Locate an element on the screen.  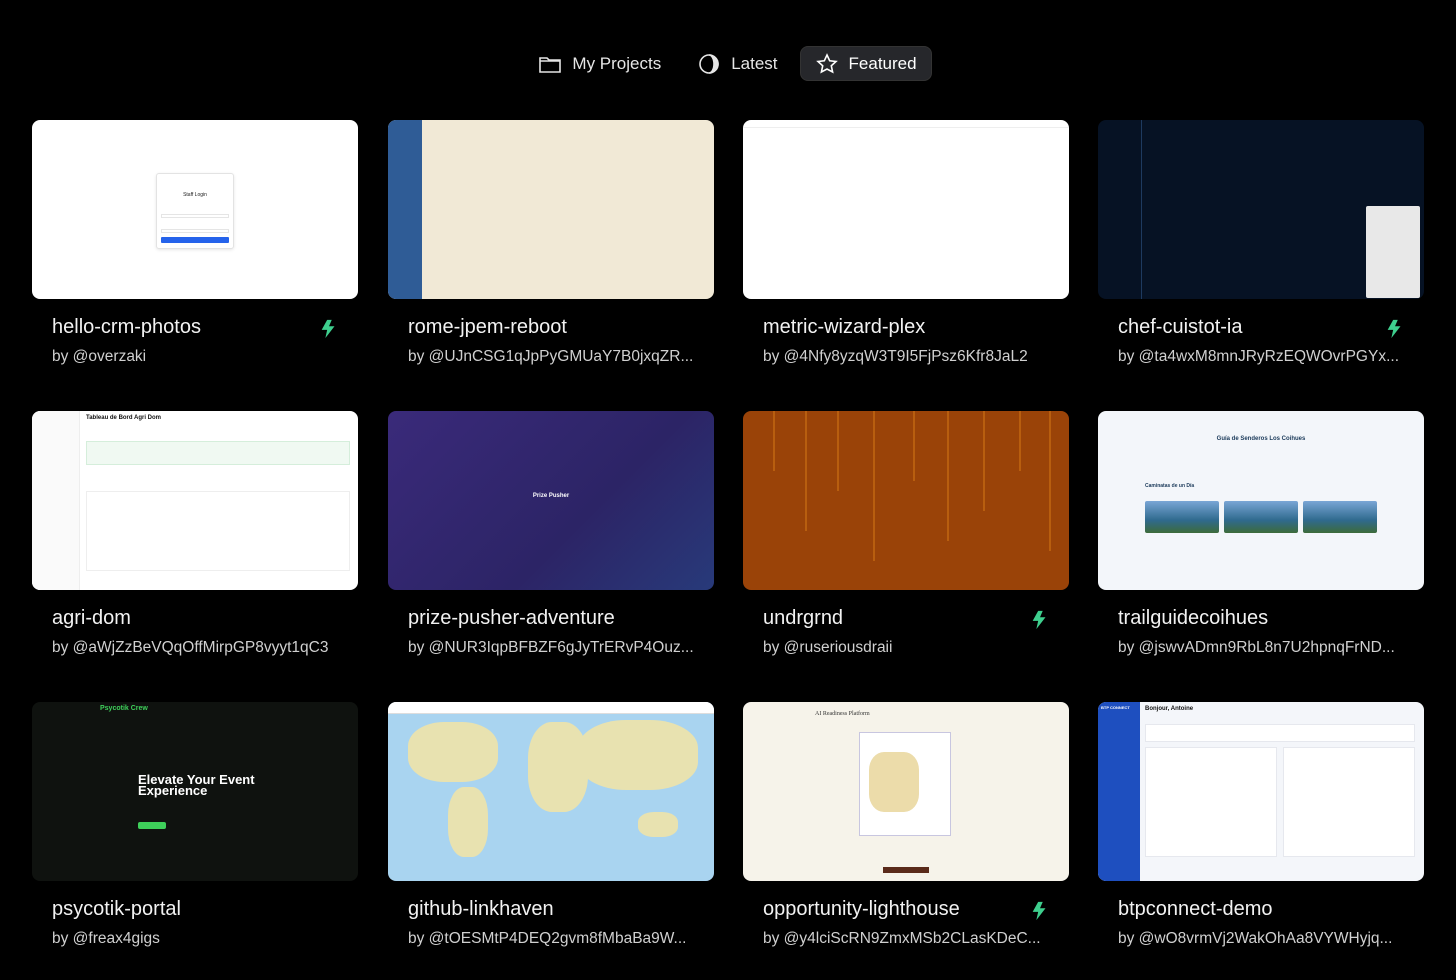
project-title: rome-jpem-reboot is located at coordinates (487, 327).